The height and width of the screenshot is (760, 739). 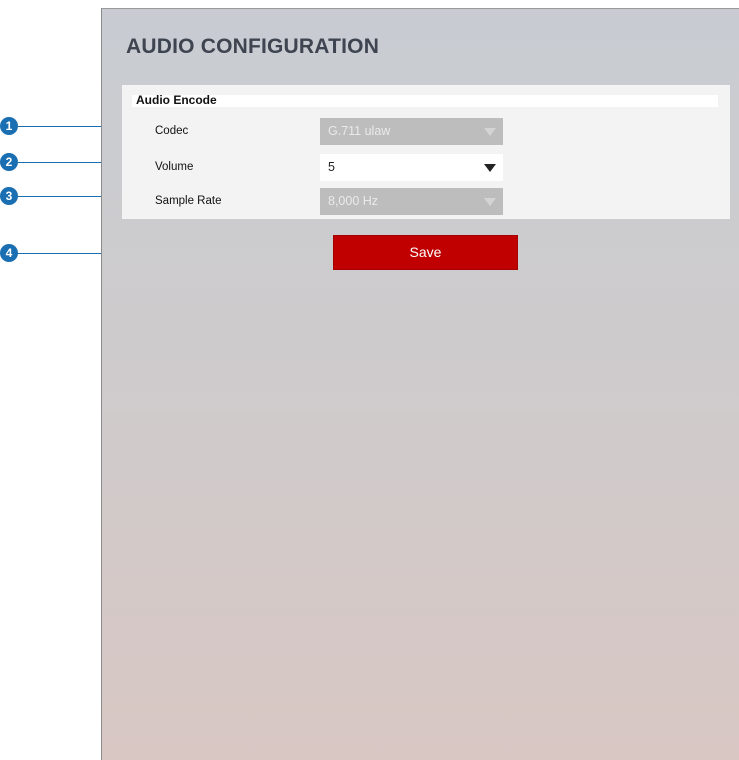 What do you see at coordinates (176, 100) in the screenshot?
I see `section-title: Audio Encode` at bounding box center [176, 100].